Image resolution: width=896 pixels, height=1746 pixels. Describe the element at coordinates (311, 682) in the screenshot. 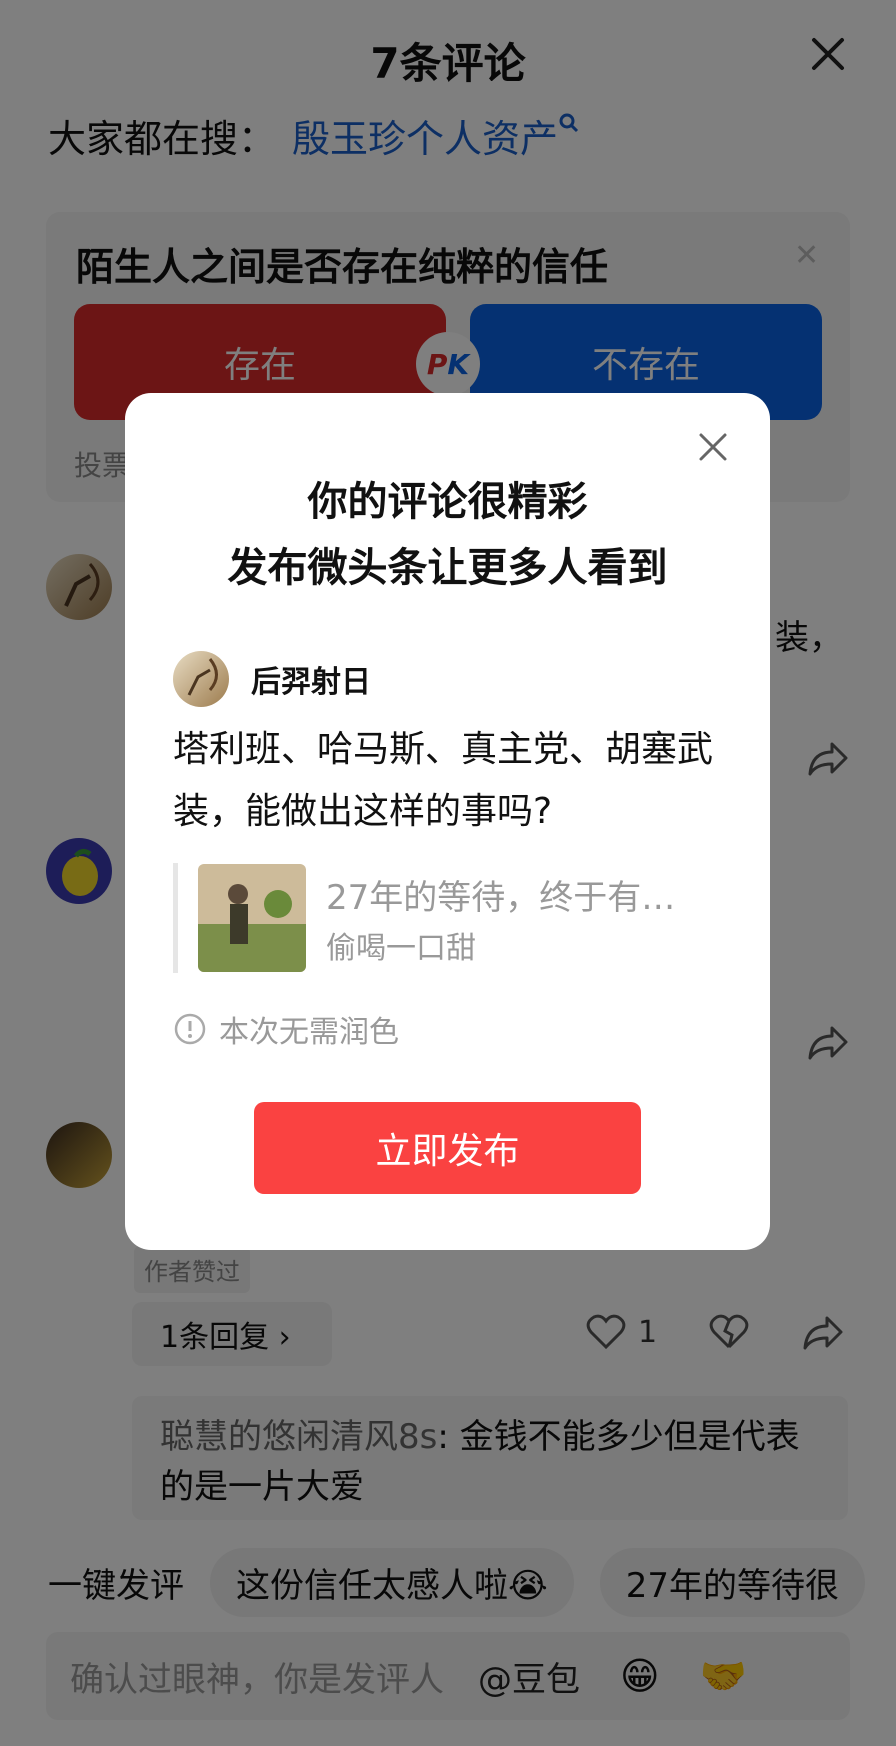

I see `author-name: 后羿射日` at that location.